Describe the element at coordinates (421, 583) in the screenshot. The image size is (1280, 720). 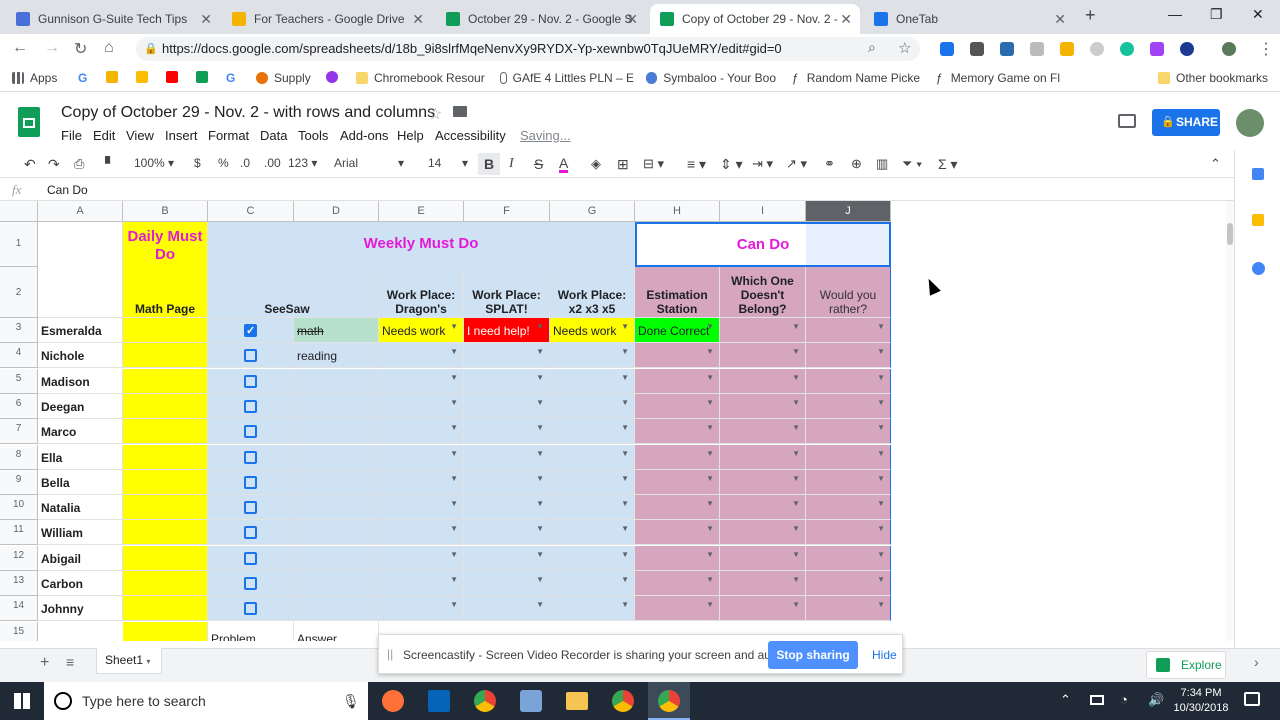
I see `cell-e13: ▼` at that location.